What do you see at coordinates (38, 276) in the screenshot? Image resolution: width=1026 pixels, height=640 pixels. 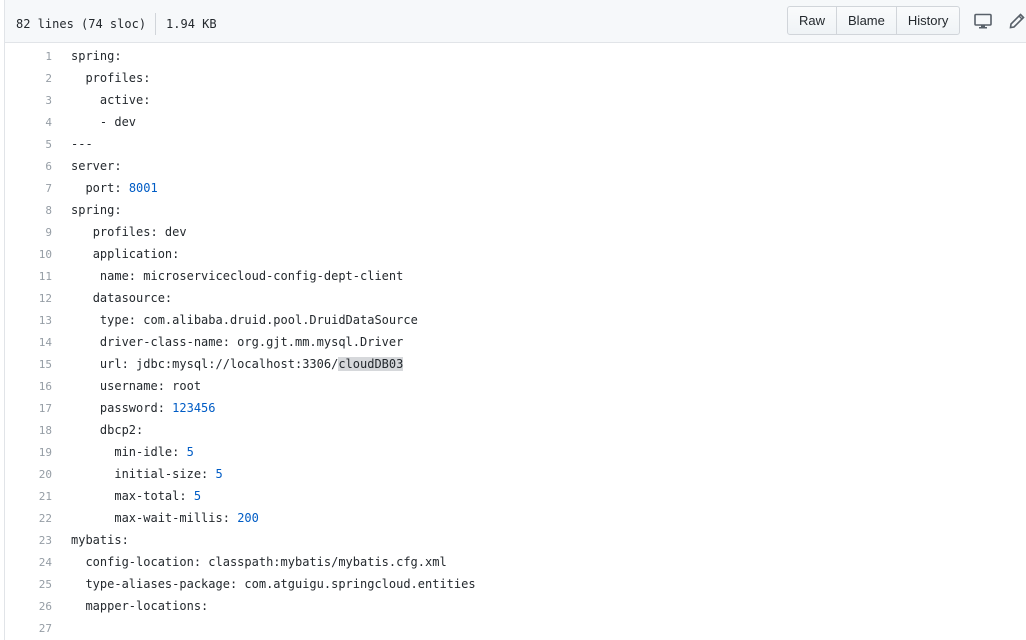 I see `line-number: 11` at bounding box center [38, 276].